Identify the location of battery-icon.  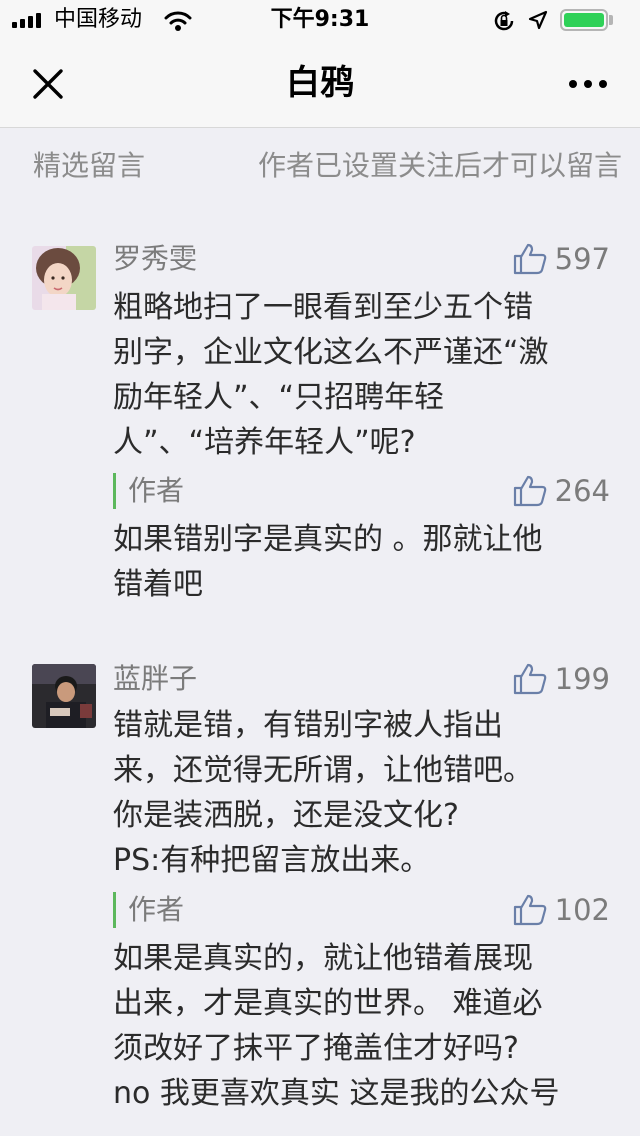
(584, 20).